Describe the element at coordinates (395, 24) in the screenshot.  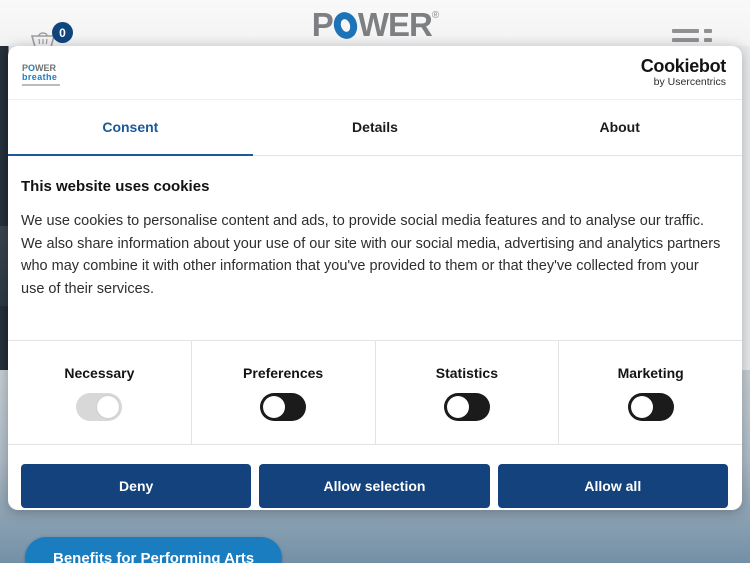
I see `power-logo-rest: WER` at that location.